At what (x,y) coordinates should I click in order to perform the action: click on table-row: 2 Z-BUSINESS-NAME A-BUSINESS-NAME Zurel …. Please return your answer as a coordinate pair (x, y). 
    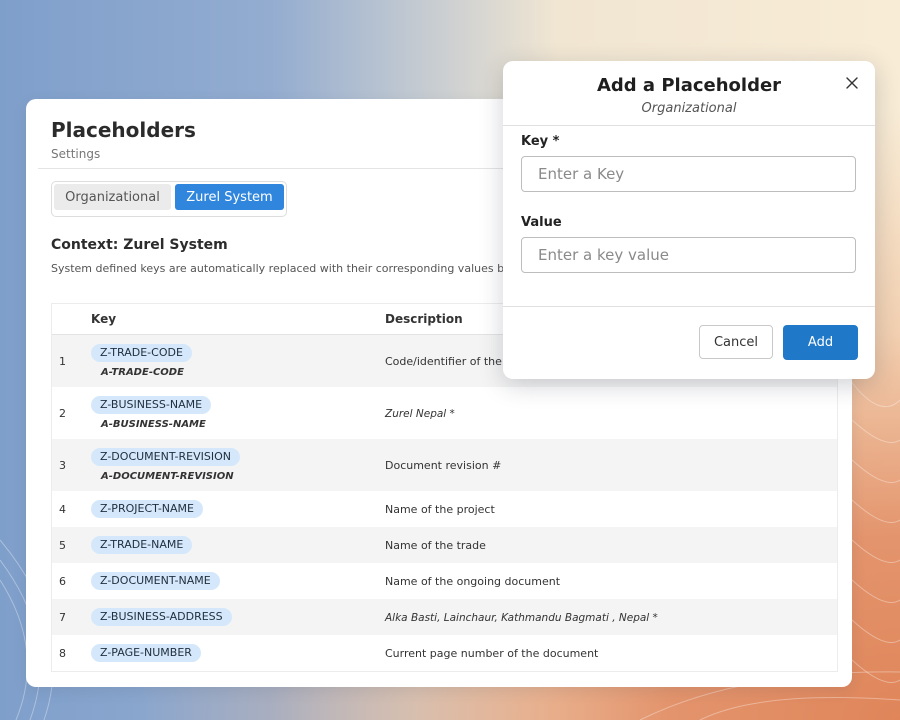
    Looking at the image, I should click on (444, 413).